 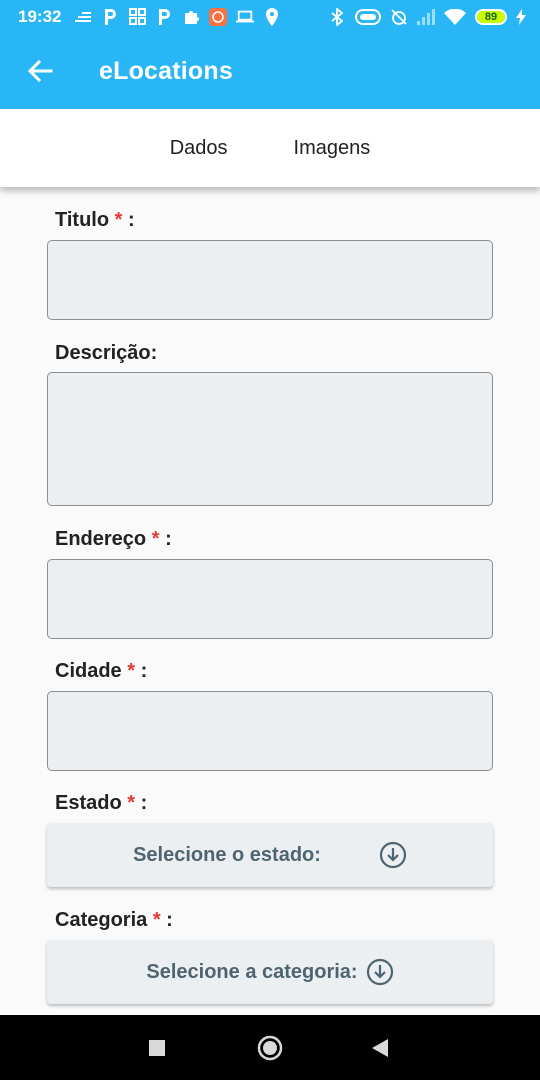 I want to click on bluetooth-icon, so click(x=337, y=16).